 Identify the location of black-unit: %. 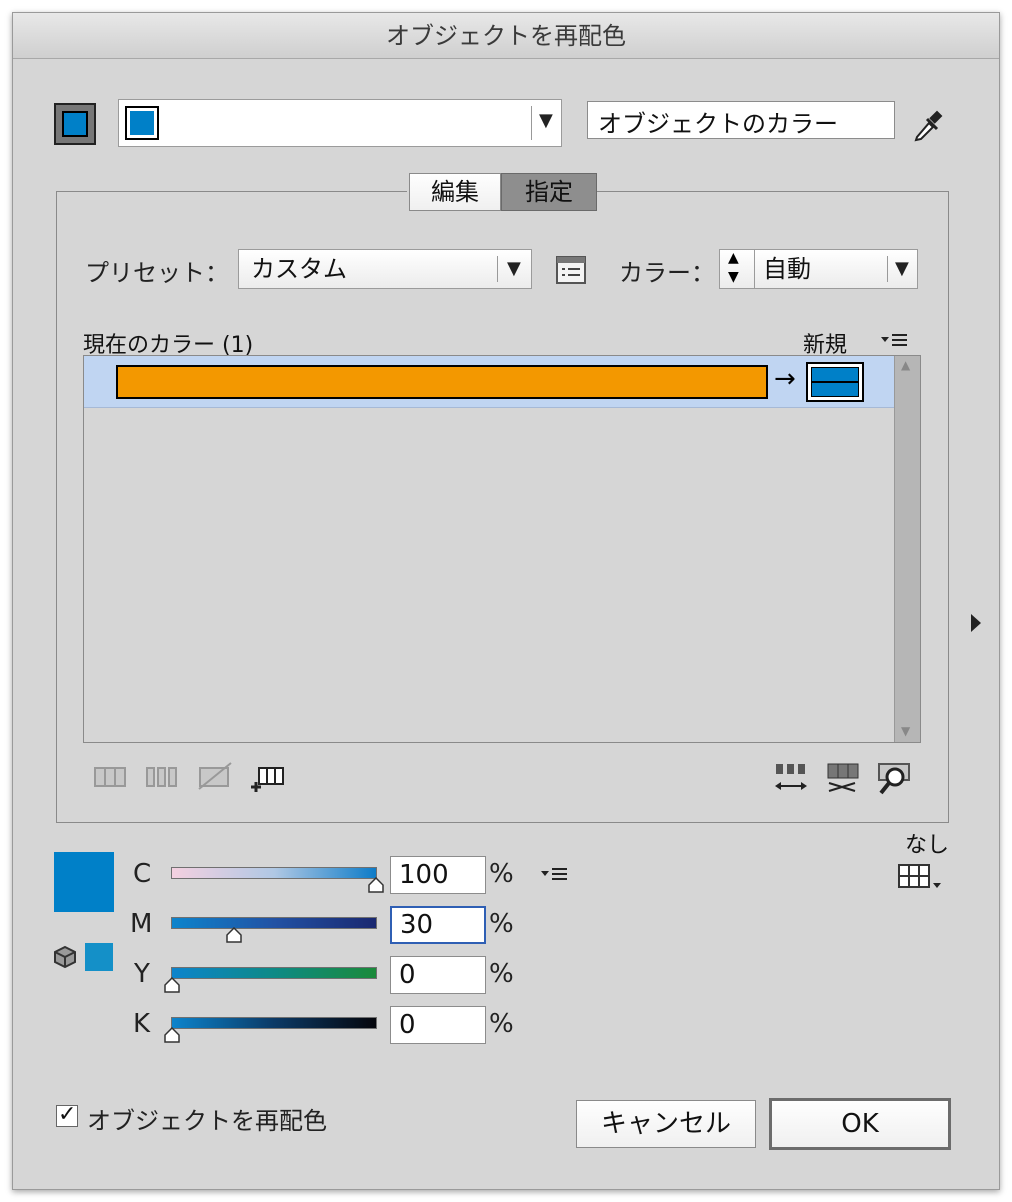
(501, 1024).